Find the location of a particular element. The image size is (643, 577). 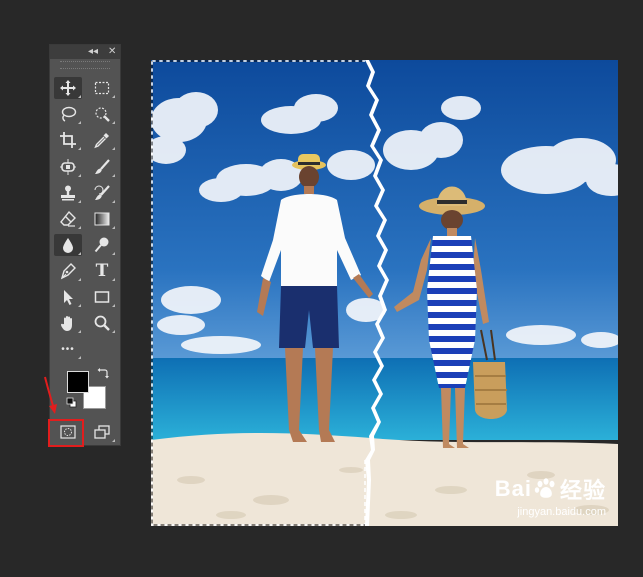

move-icon is located at coordinates (68, 88).